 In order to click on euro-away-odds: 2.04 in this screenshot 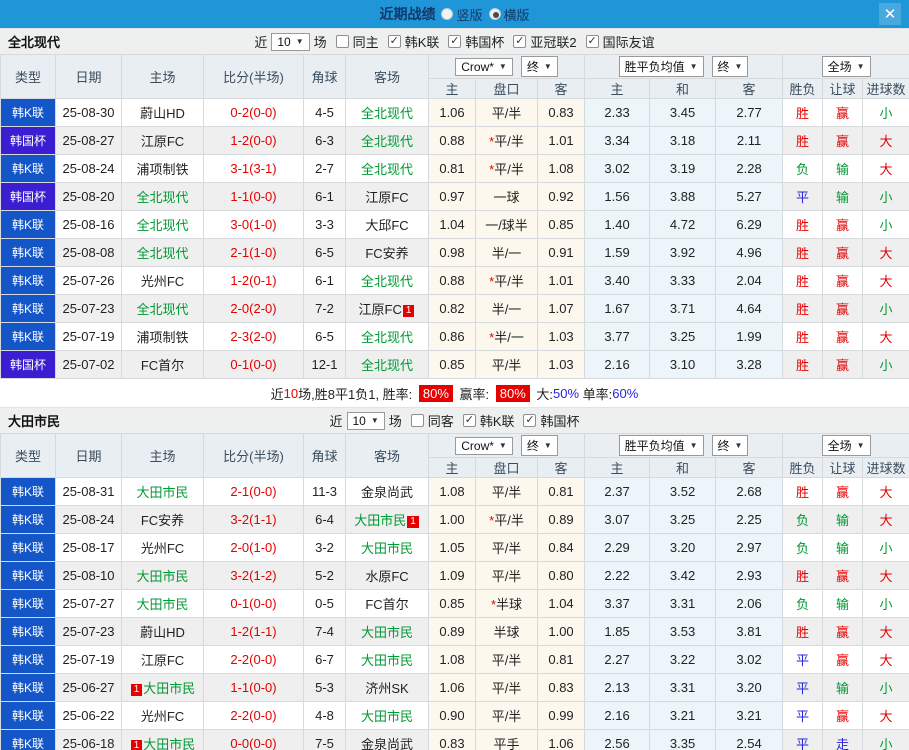, I will do `click(749, 280)`.